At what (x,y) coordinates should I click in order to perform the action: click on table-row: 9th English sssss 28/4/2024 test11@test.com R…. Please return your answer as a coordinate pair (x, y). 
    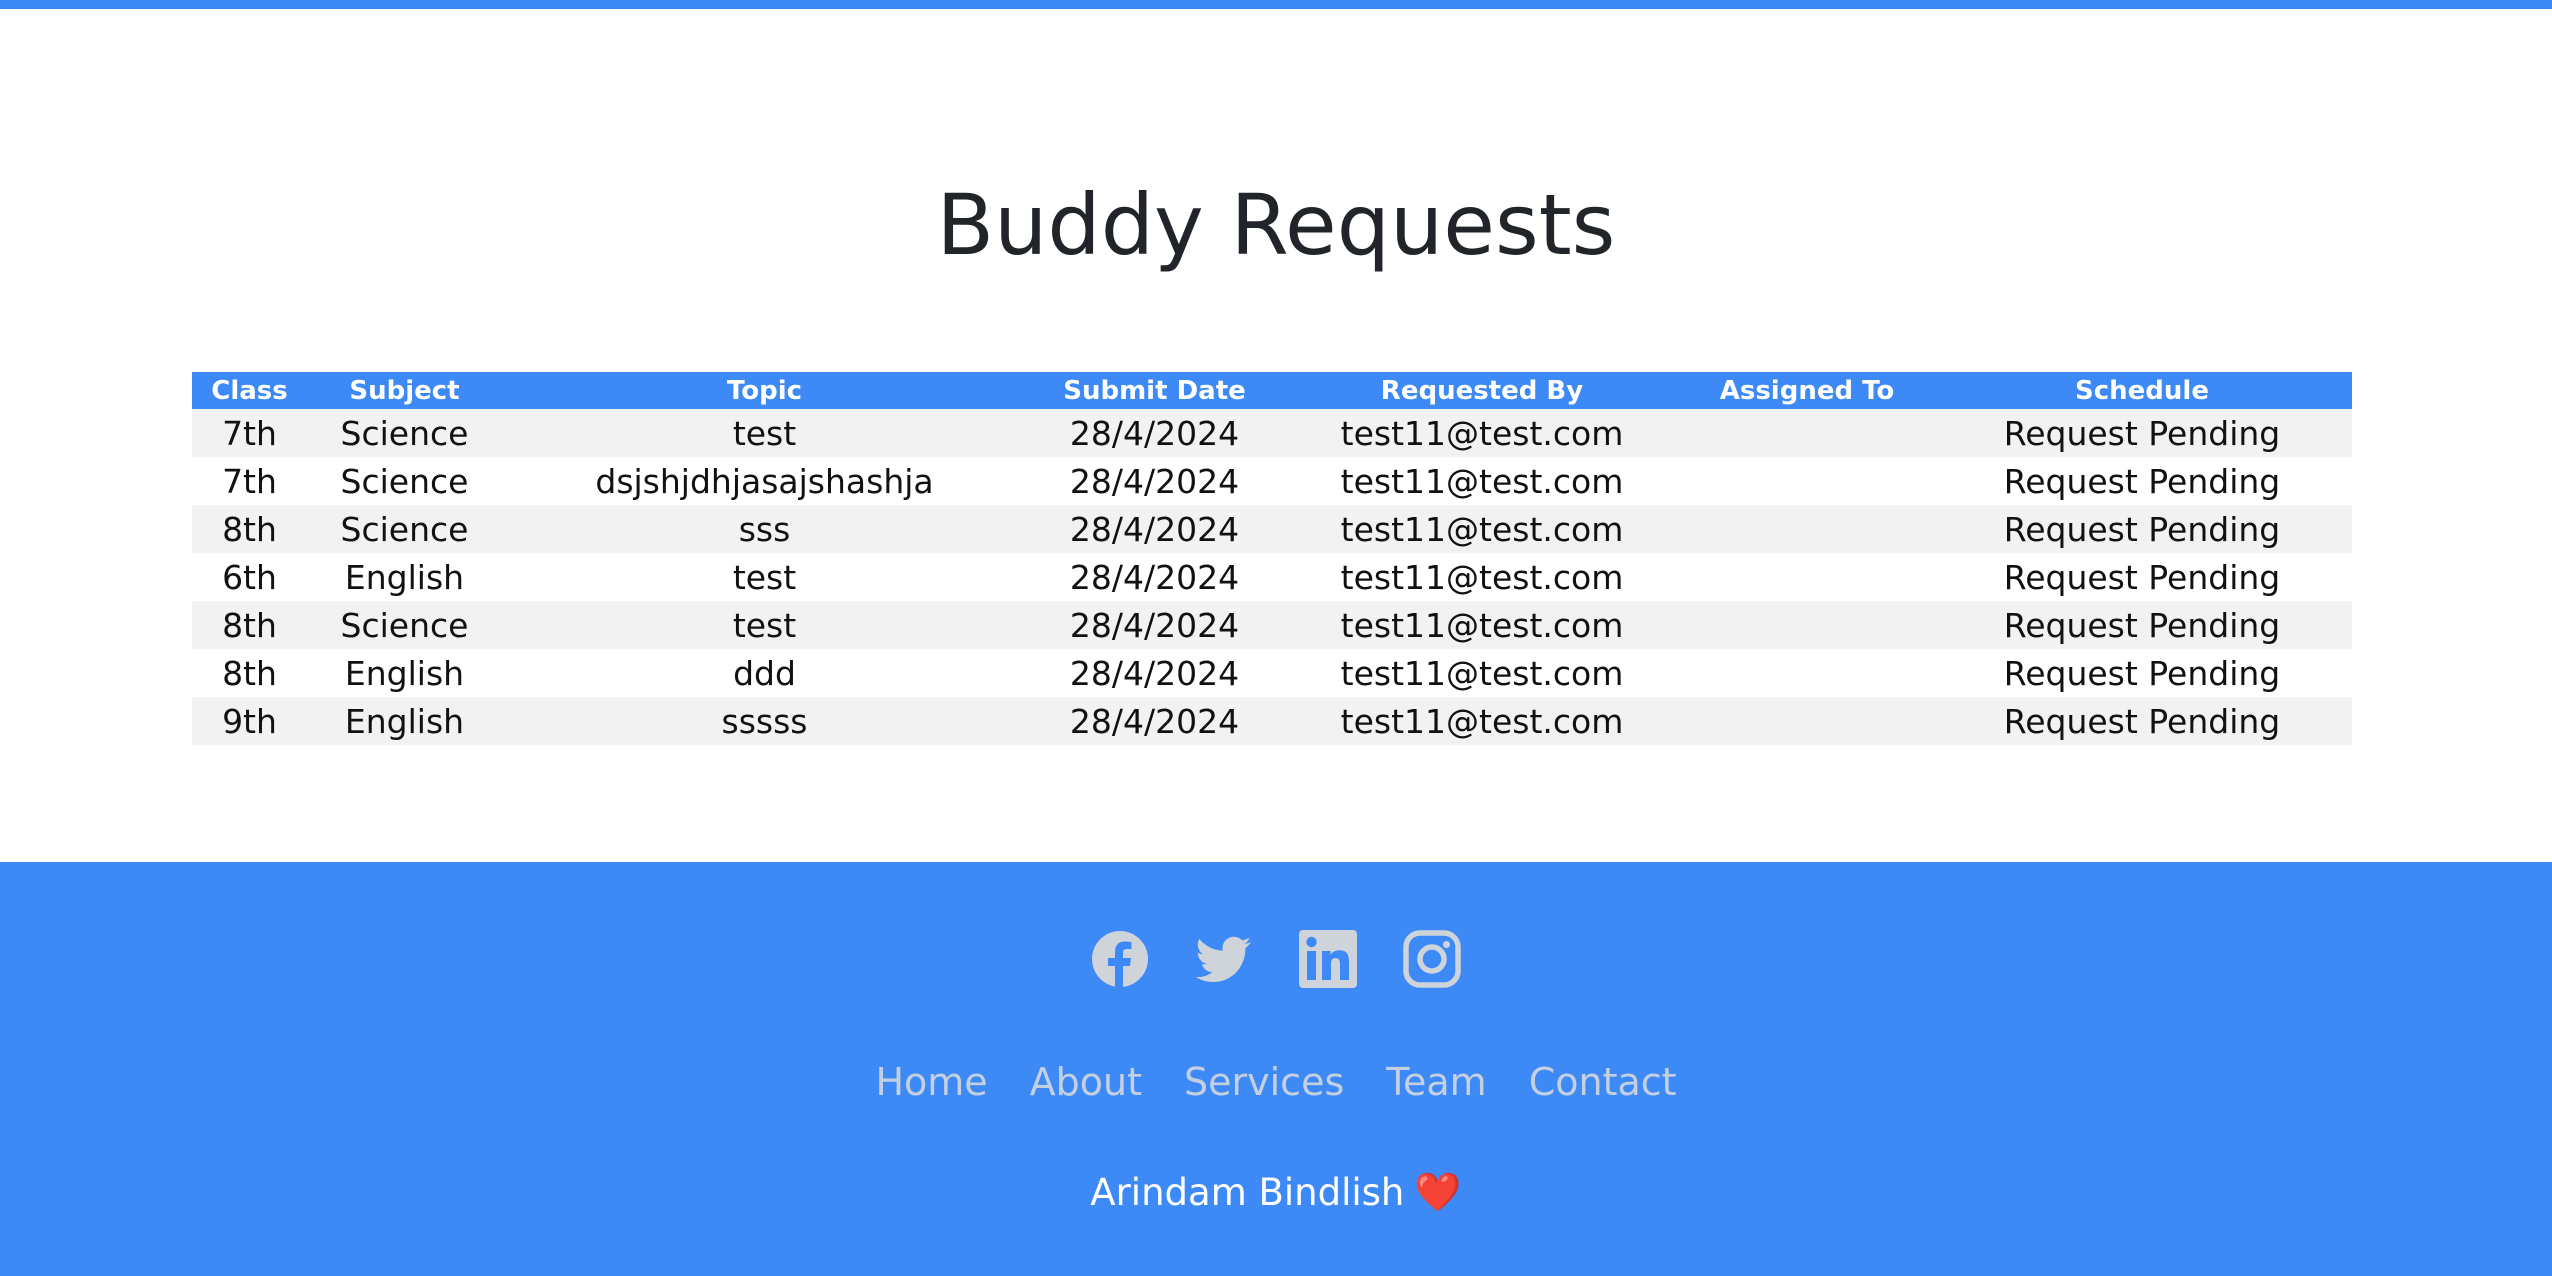
    Looking at the image, I should click on (1272, 721).